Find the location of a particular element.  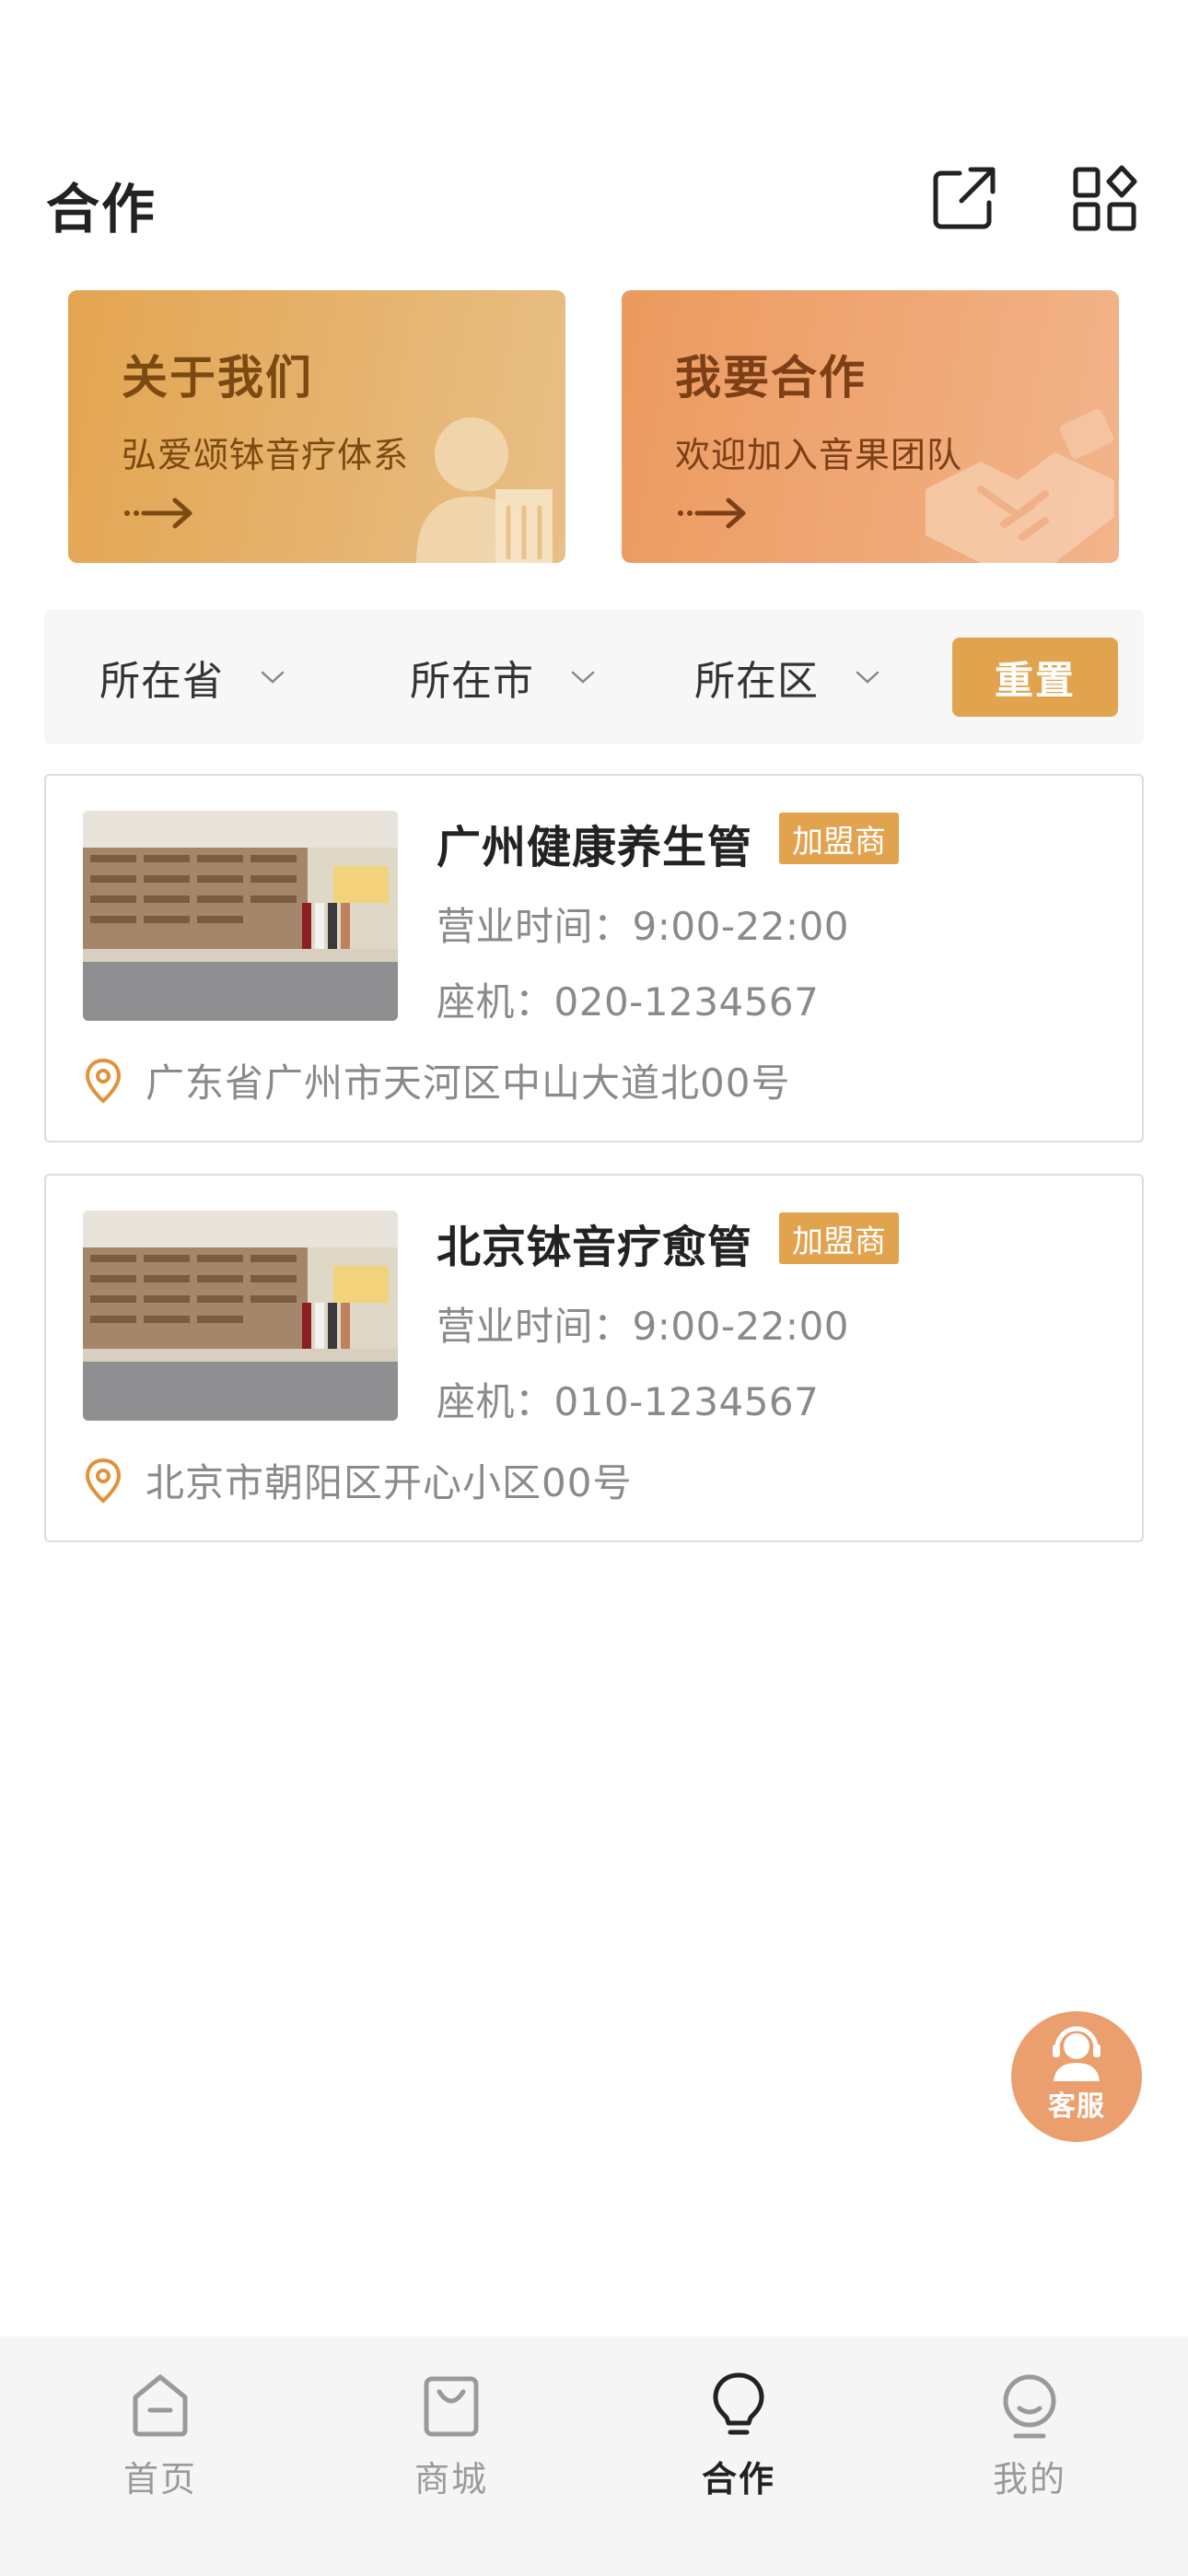

province-label: 所在省 is located at coordinates (161, 681).